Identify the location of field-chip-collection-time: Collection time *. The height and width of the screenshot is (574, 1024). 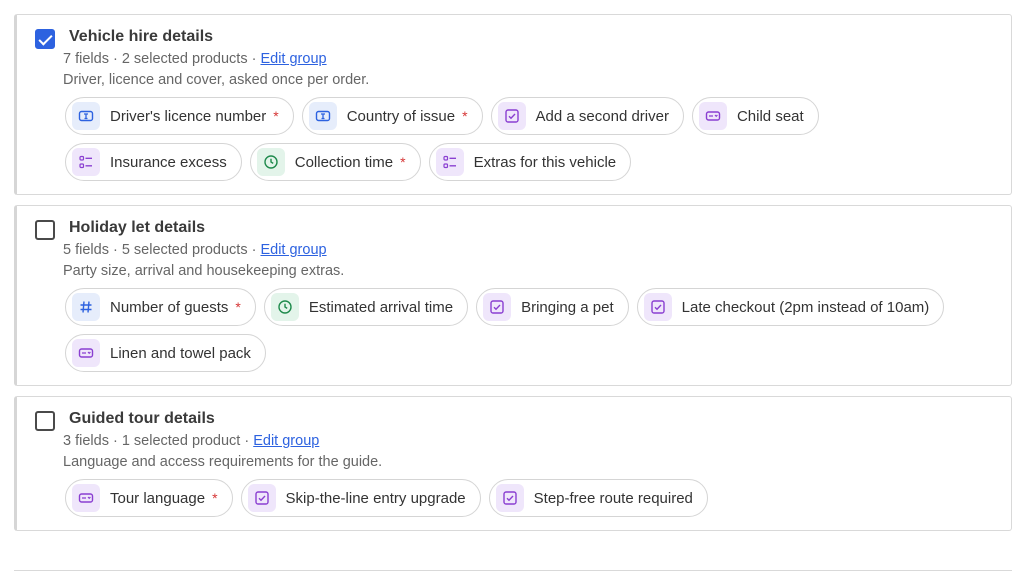
(335, 162).